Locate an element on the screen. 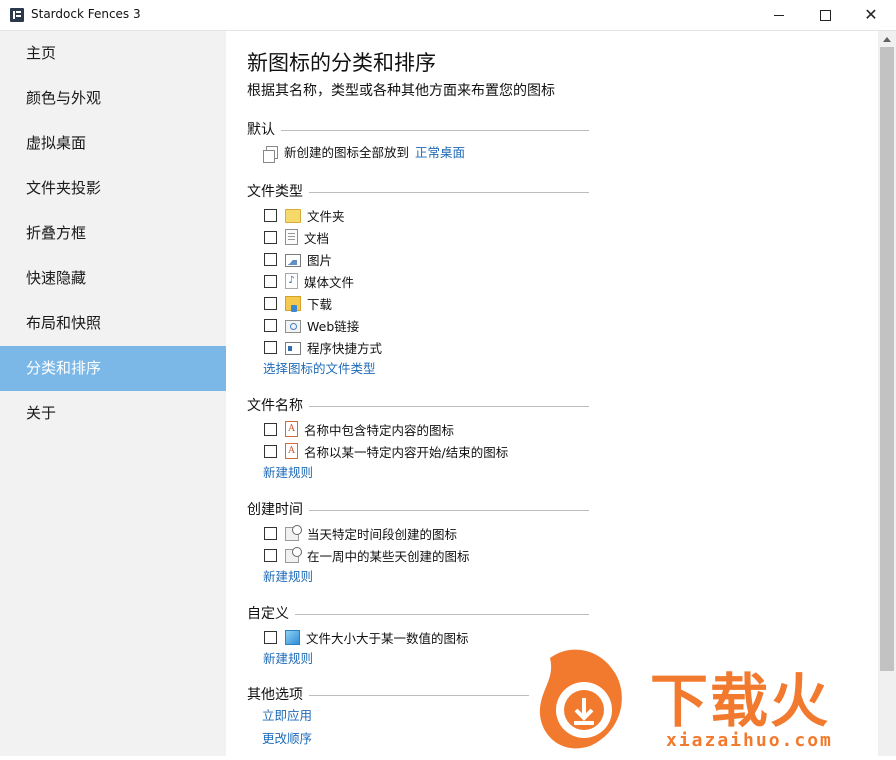 The width and height of the screenshot is (896, 760). file-type-folder-row: 文件夹 is located at coordinates (304, 215).